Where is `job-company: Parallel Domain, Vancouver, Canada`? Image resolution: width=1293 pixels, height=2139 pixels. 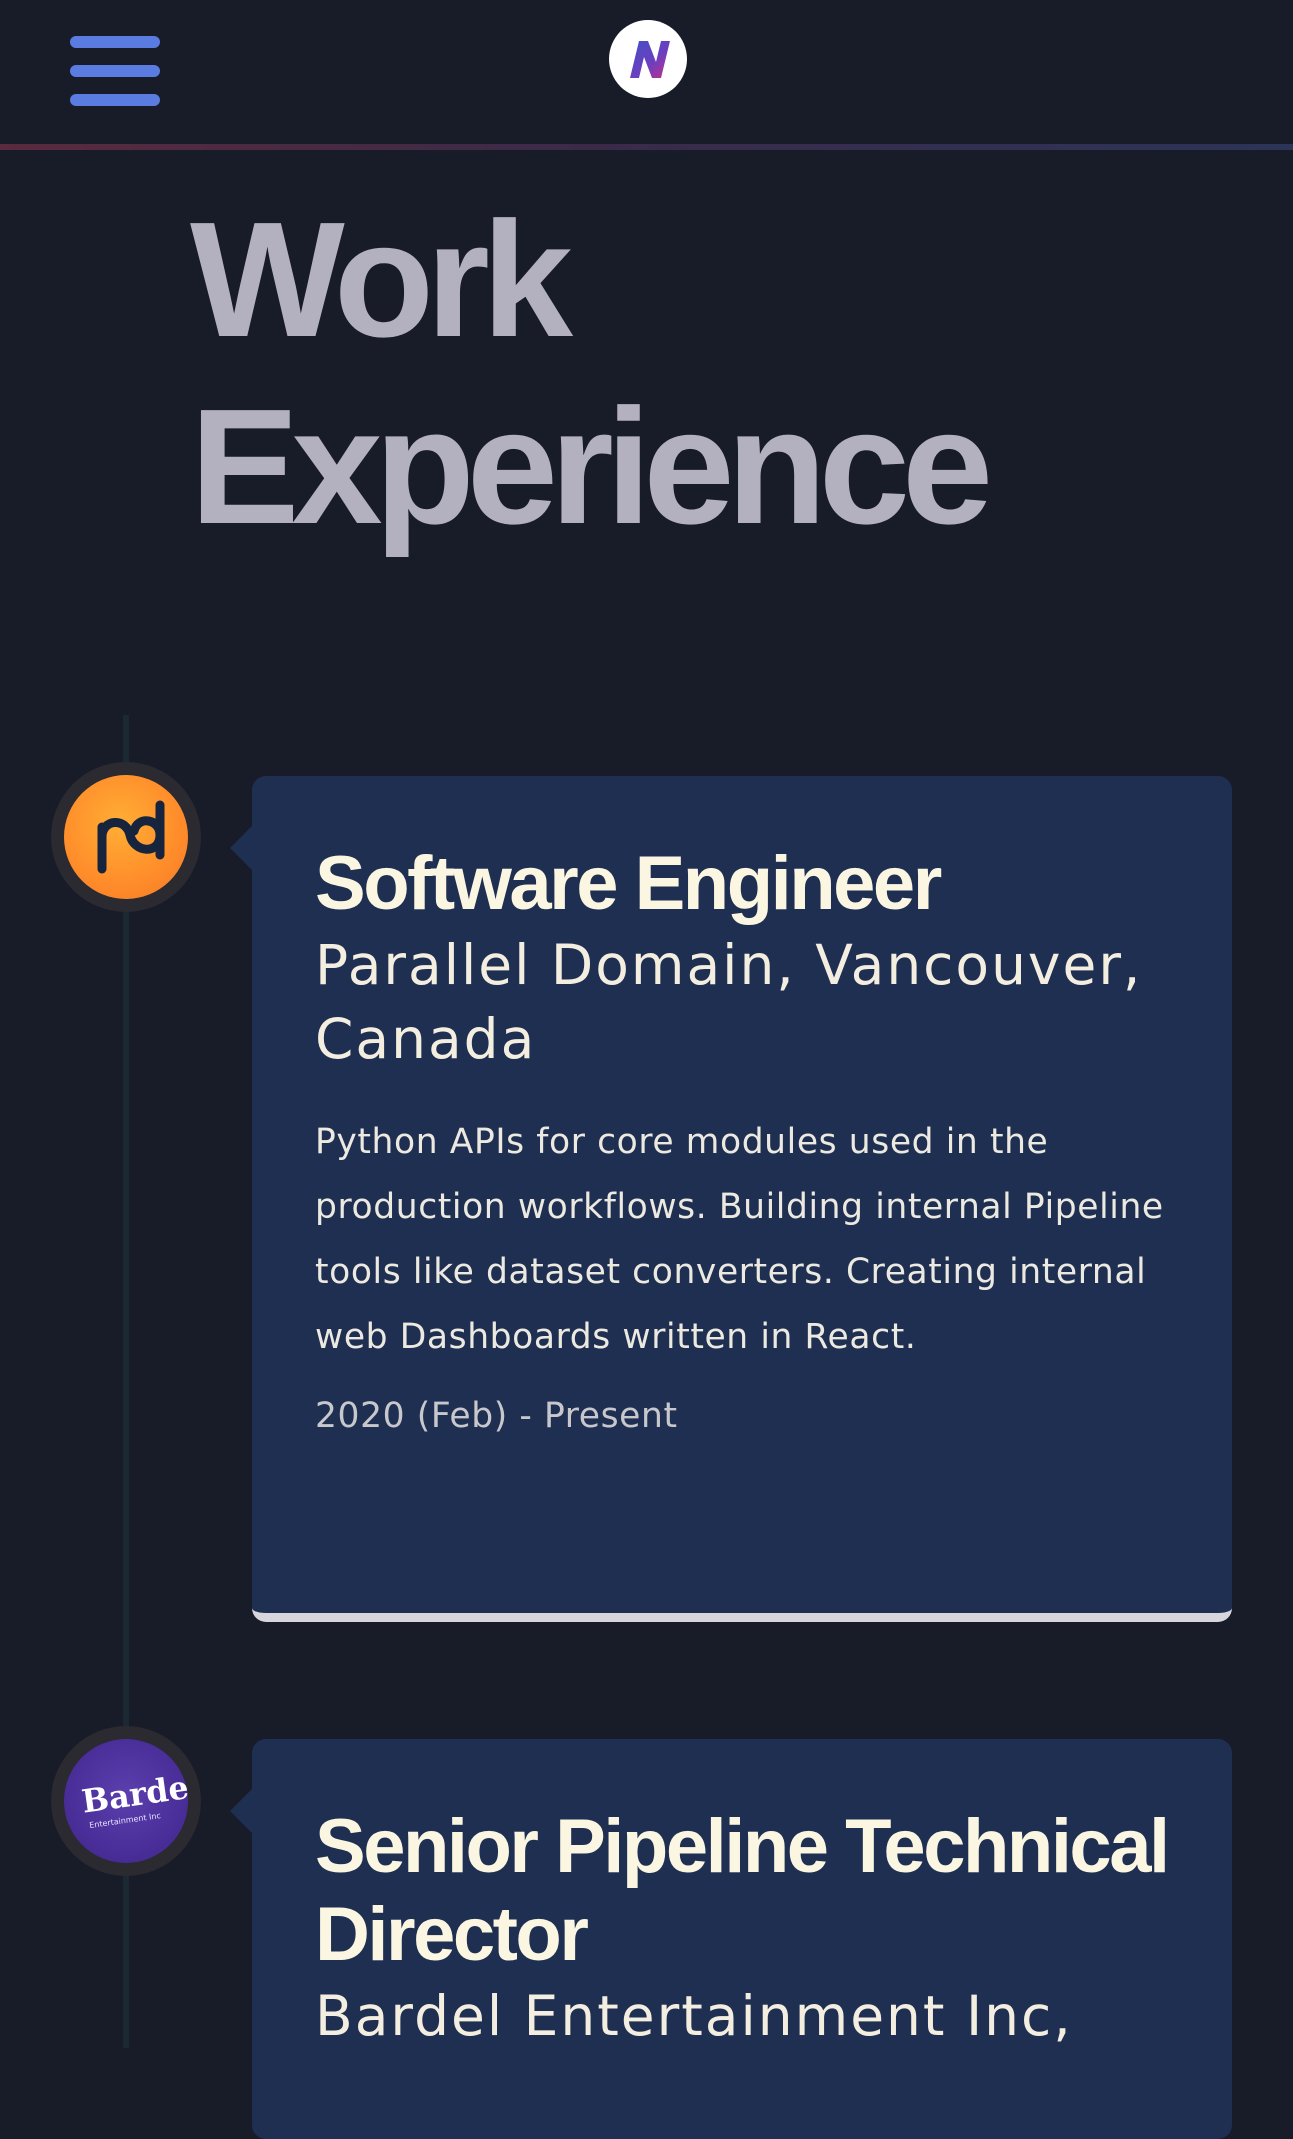
job-company: Parallel Domain, Vancouver, Canada is located at coordinates (729, 1002).